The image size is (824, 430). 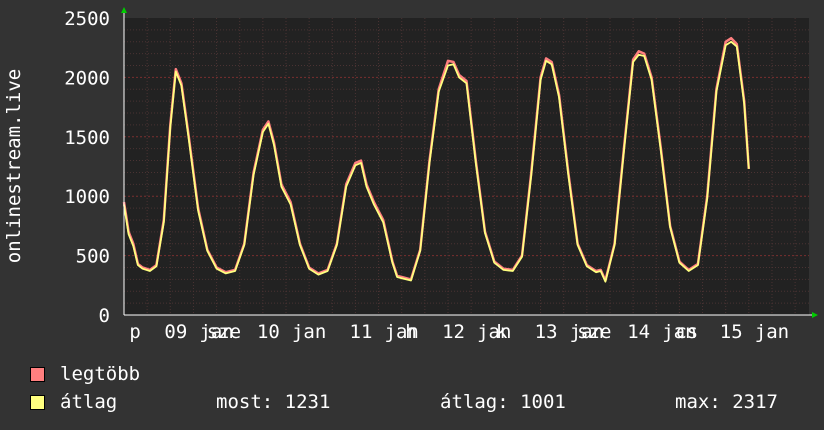 What do you see at coordinates (268, 332) in the screenshot?
I see `x-tick-label: 10` at bounding box center [268, 332].